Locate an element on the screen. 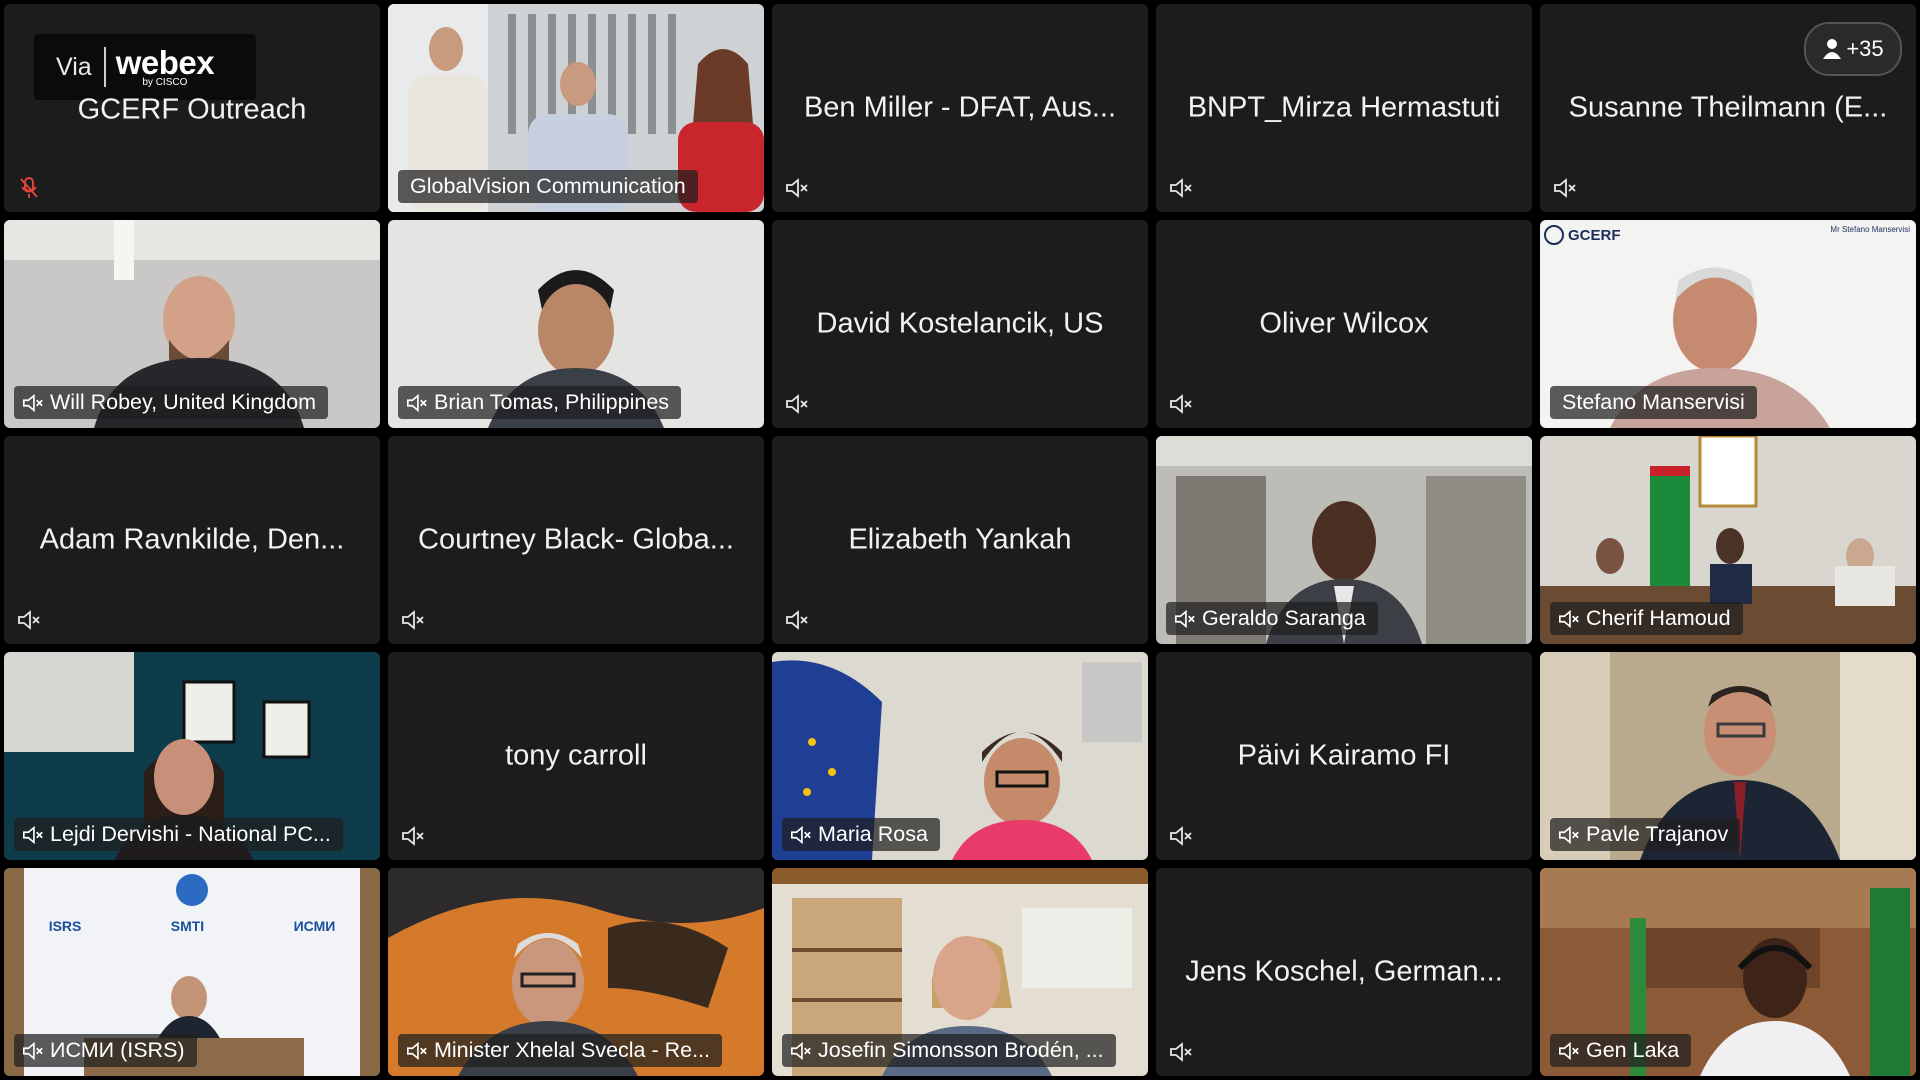 The height and width of the screenshot is (1080, 1920). participant-tile: Gen Laka is located at coordinates (1728, 972).